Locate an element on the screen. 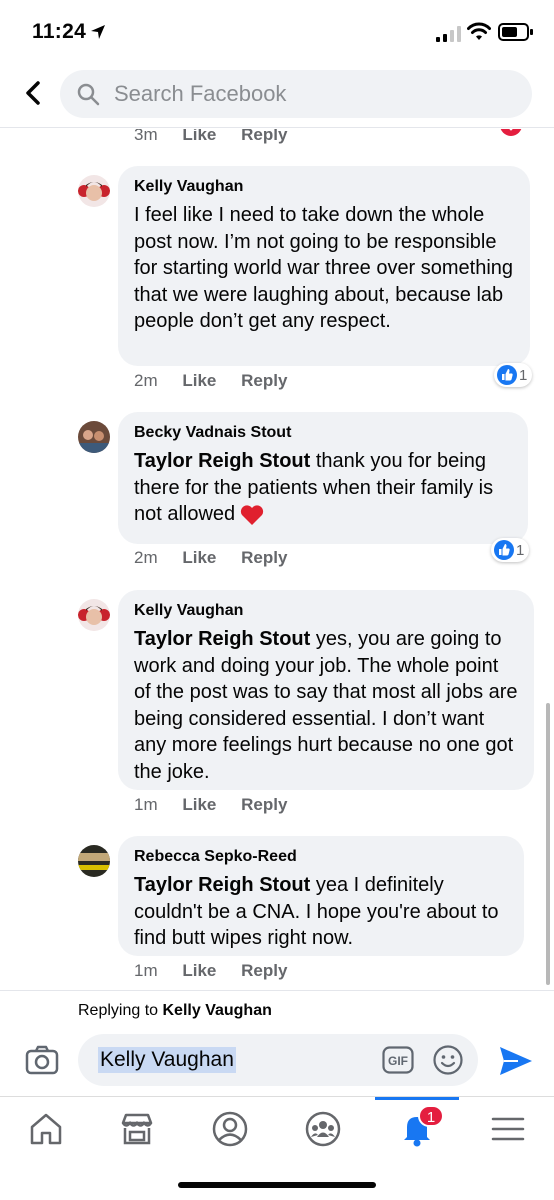 The image size is (554, 1200). wifi-icon is located at coordinates (479, 31).